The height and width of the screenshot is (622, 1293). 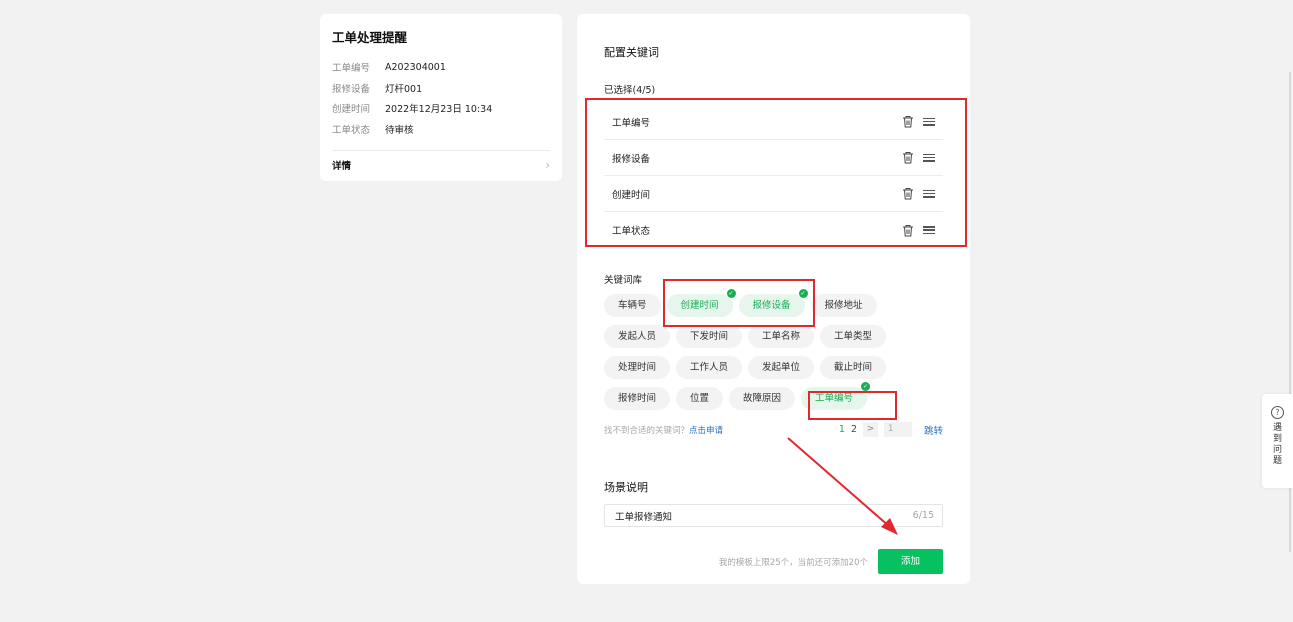 What do you see at coordinates (1277, 444) in the screenshot?
I see `help-label: 遇到问题` at bounding box center [1277, 444].